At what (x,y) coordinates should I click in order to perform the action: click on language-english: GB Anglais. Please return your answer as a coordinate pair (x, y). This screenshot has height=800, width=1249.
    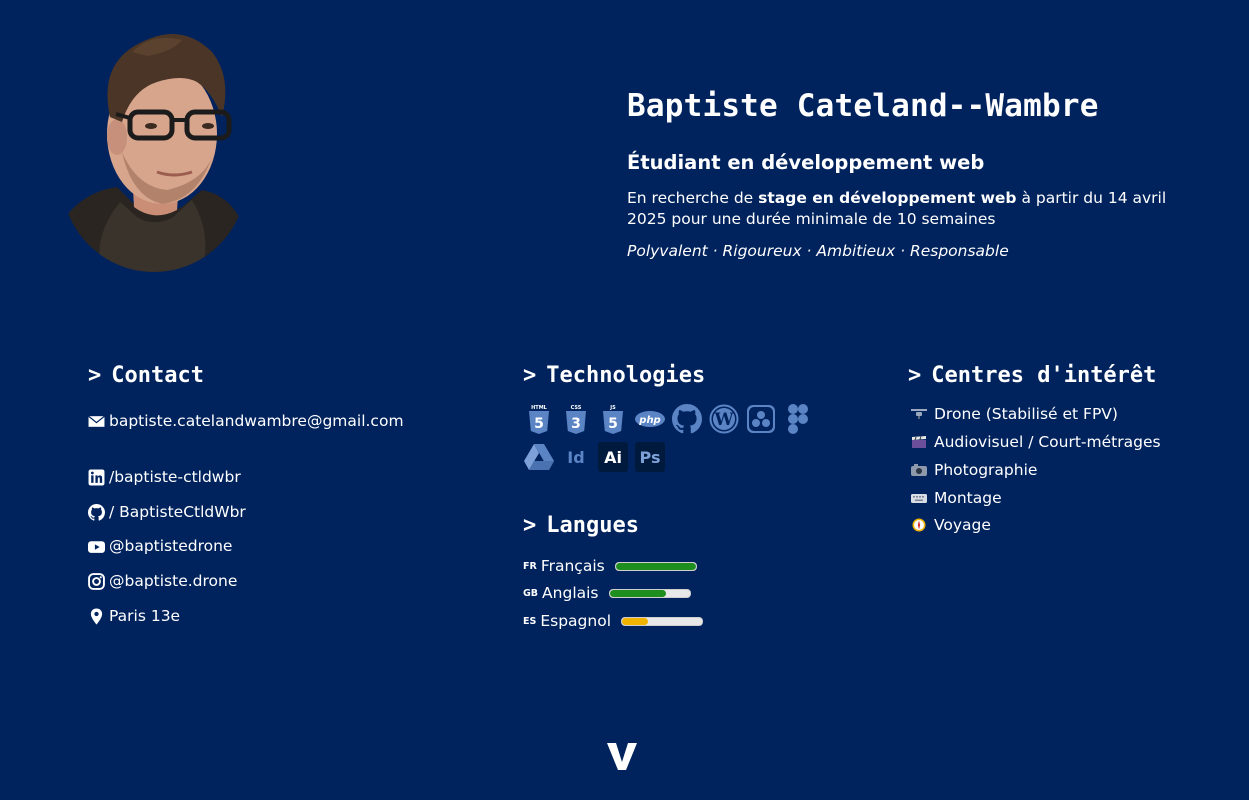
    Looking at the image, I should click on (607, 593).